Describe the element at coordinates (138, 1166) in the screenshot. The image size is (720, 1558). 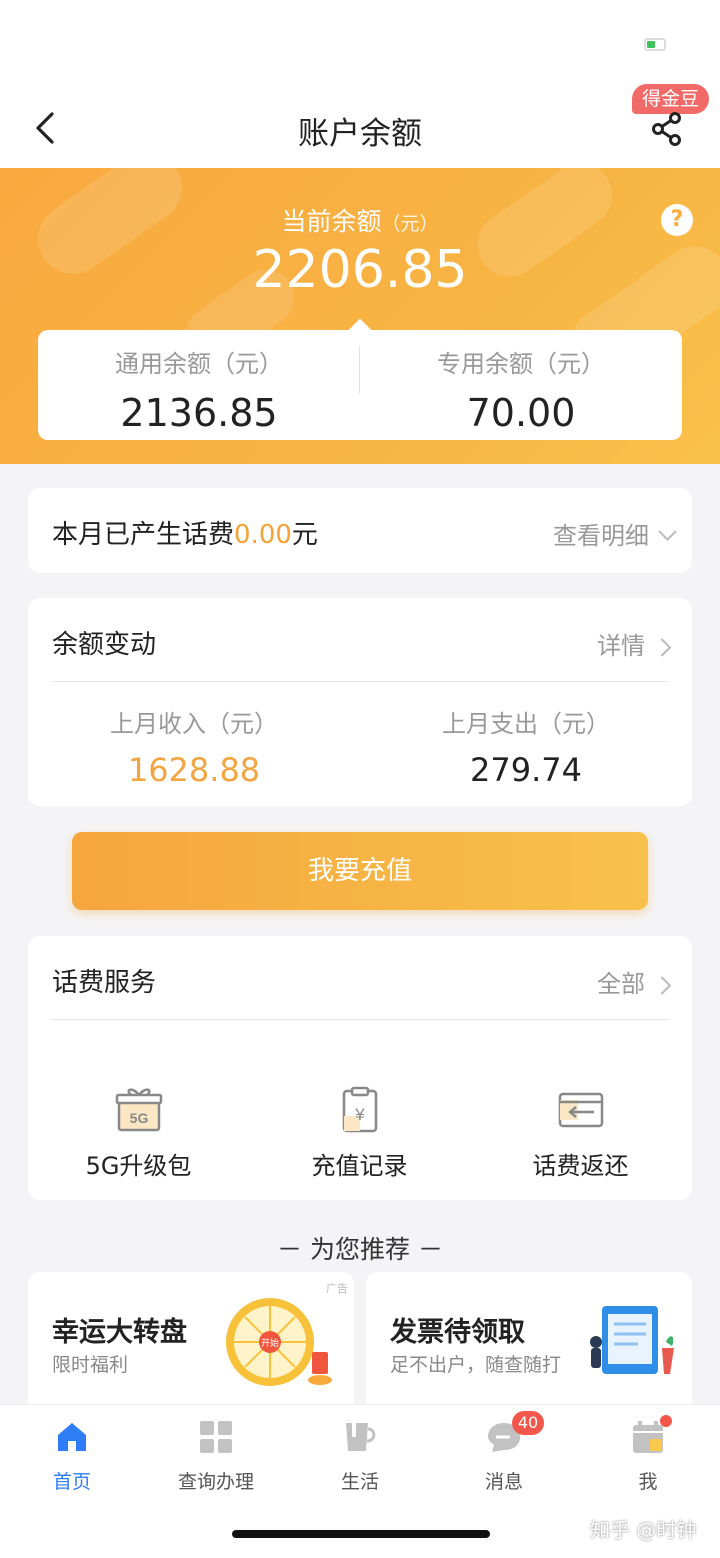
I see `service-5g-label: 5G升级包` at that location.